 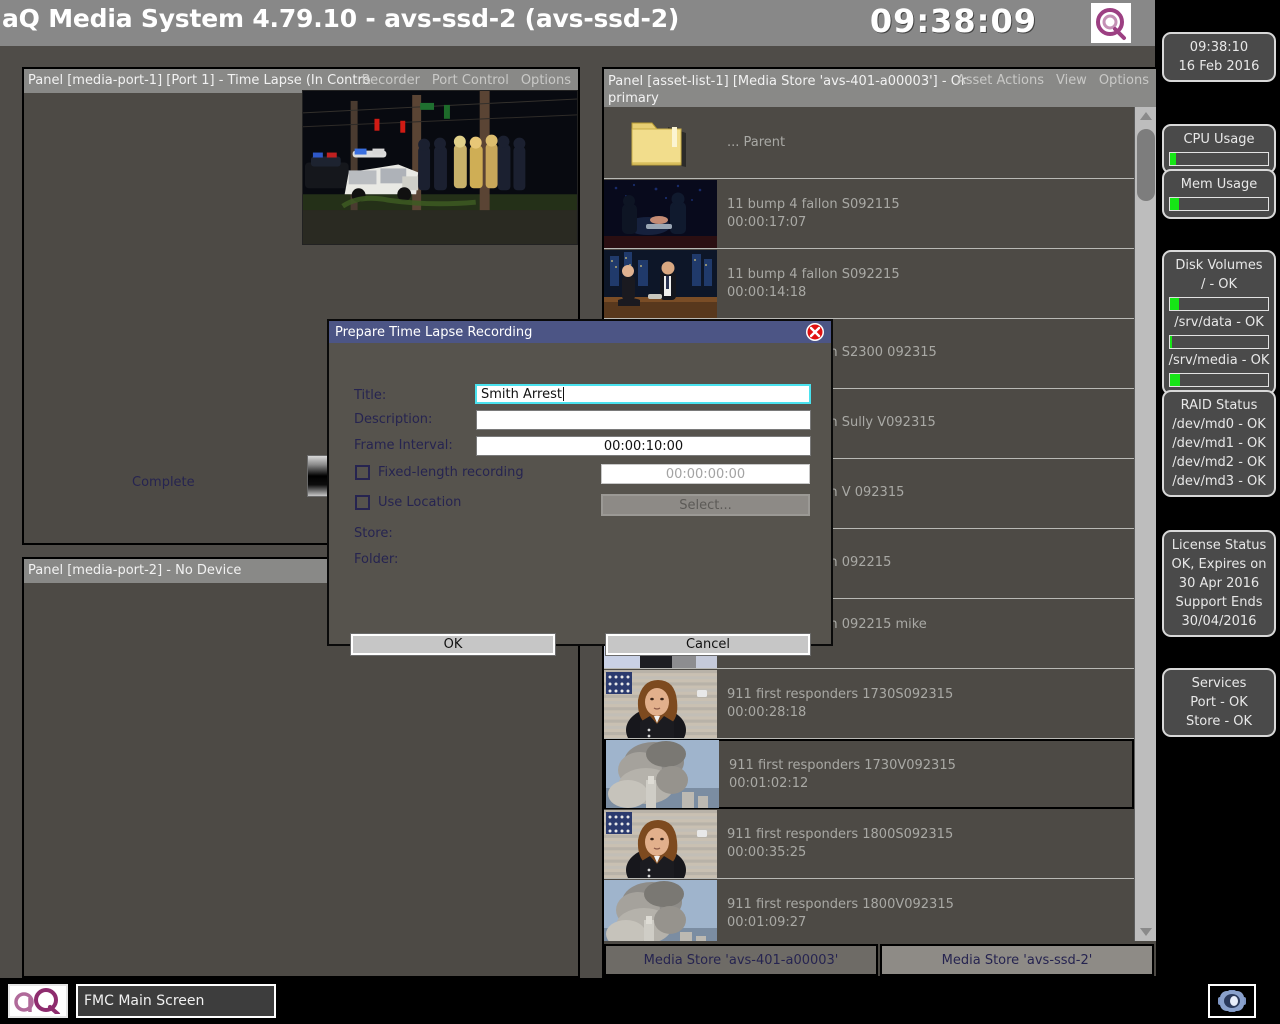 I want to click on disk-volumes-title: Disk Volumes, so click(x=1219, y=265).